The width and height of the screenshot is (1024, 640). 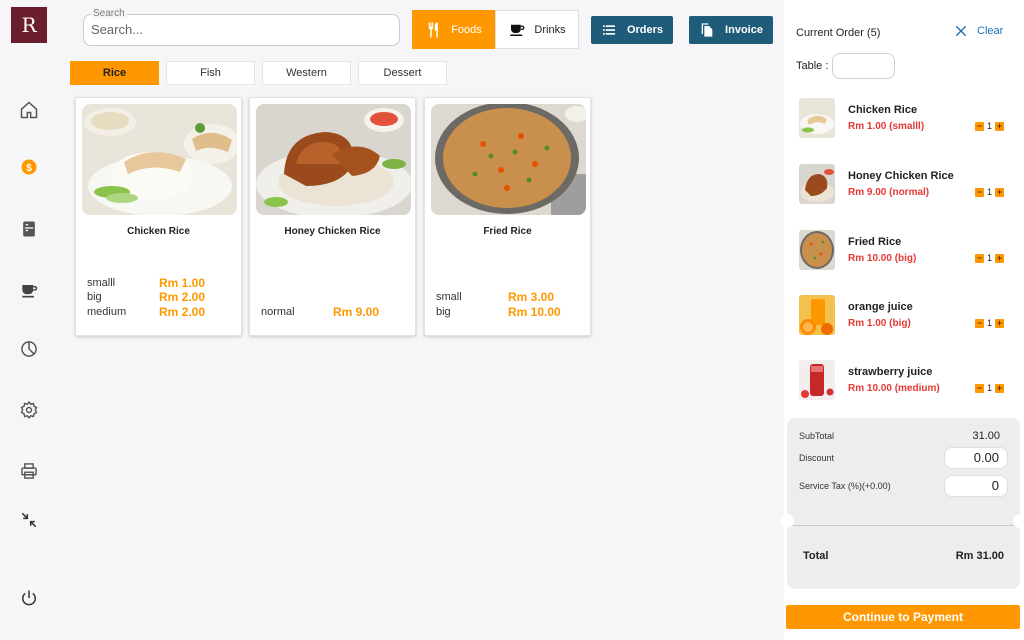 I want to click on settings-icon, so click(x=29, y=410).